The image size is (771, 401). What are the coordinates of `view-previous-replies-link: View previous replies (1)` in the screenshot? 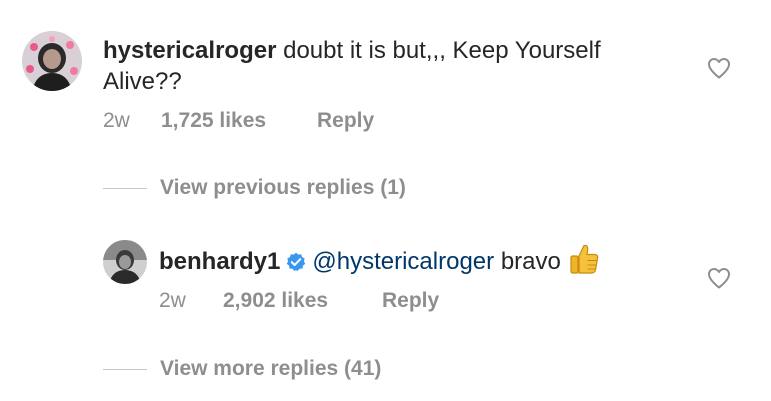 It's located at (283, 188).